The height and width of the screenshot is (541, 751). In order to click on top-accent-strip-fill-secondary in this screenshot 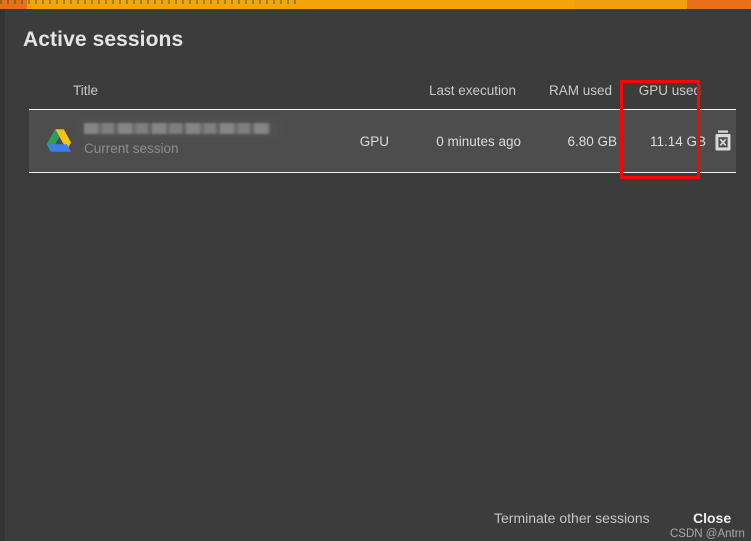, I will do `click(631, 4)`.